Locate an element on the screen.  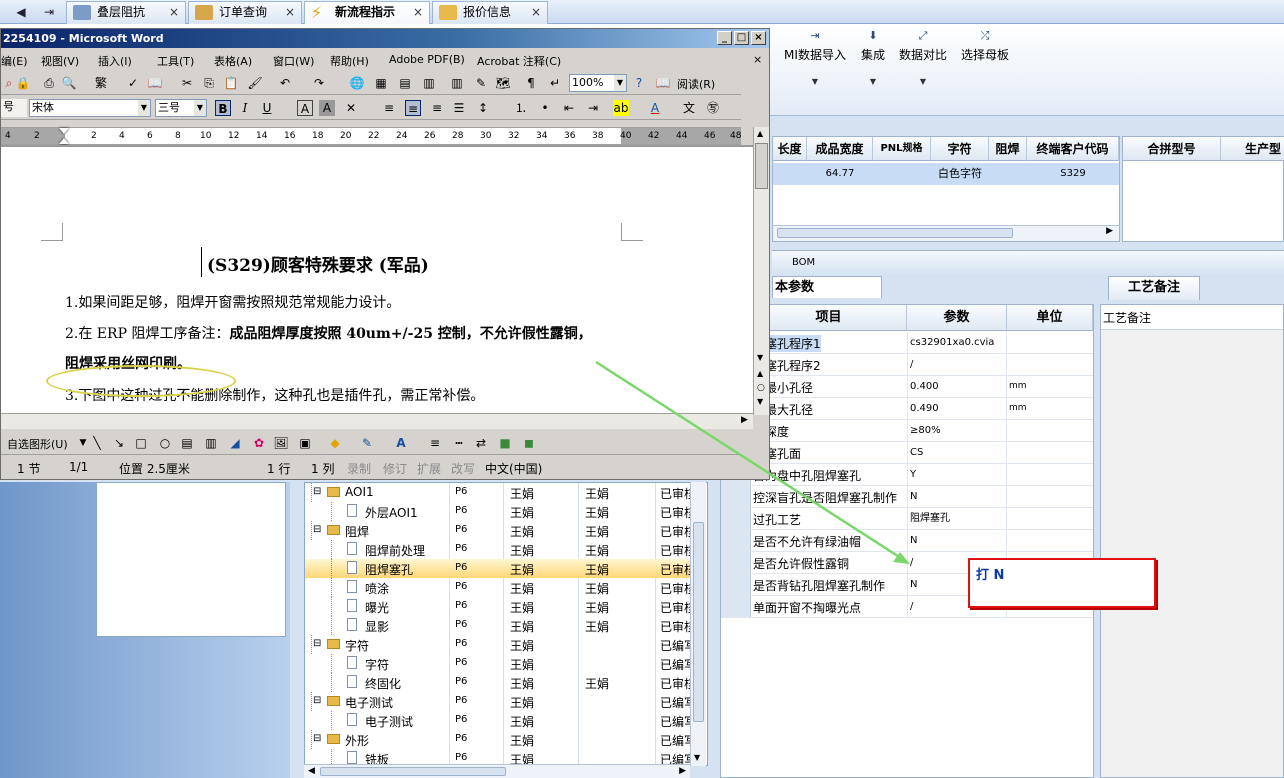
arrow-line is located at coordinates (750, 461).